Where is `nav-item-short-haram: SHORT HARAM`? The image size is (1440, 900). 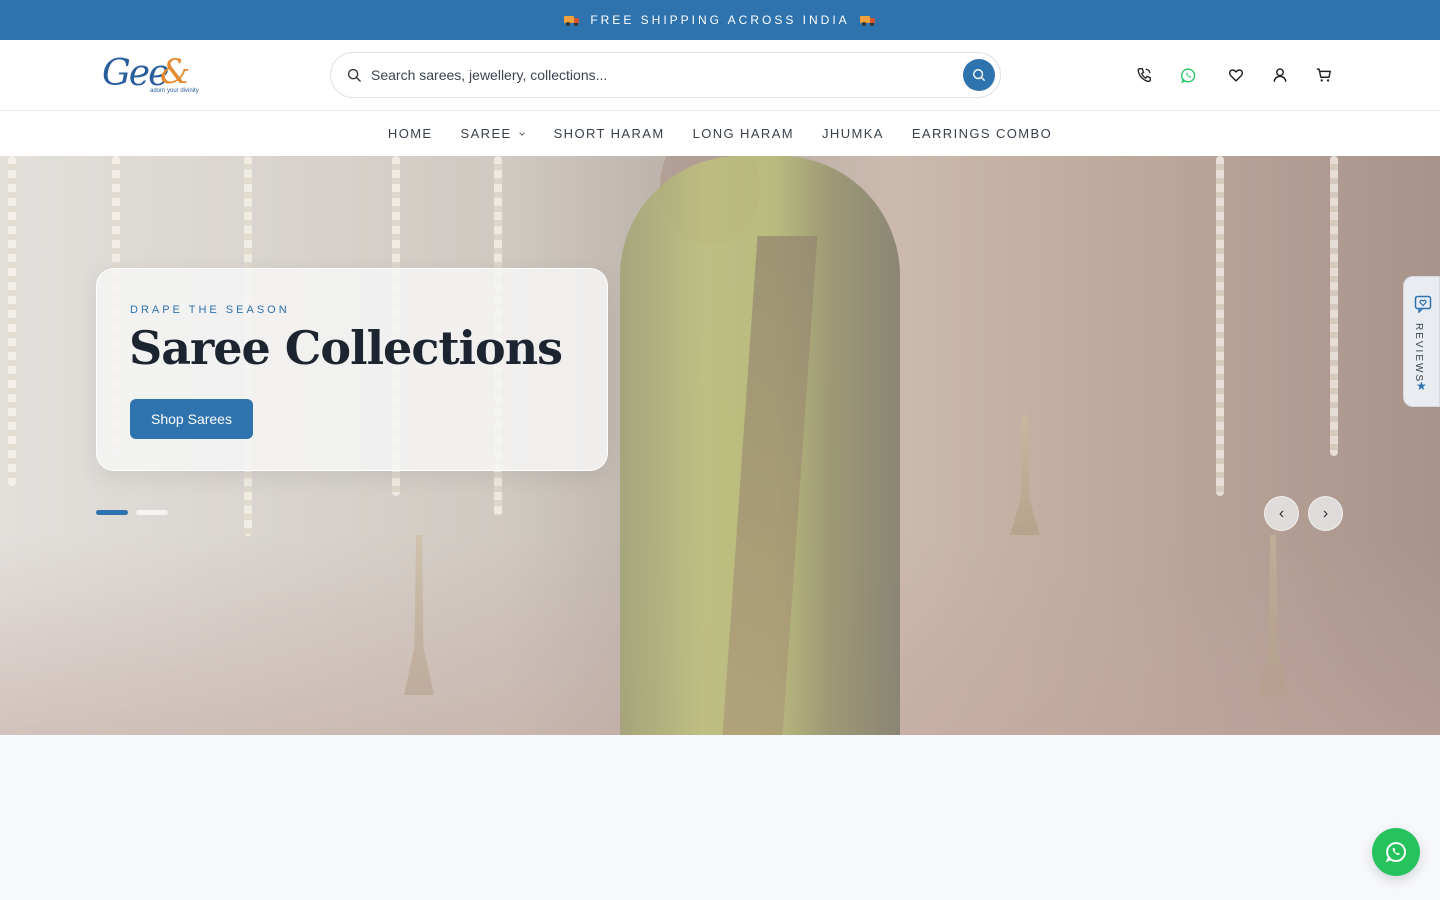 nav-item-short-haram: SHORT HARAM is located at coordinates (609, 133).